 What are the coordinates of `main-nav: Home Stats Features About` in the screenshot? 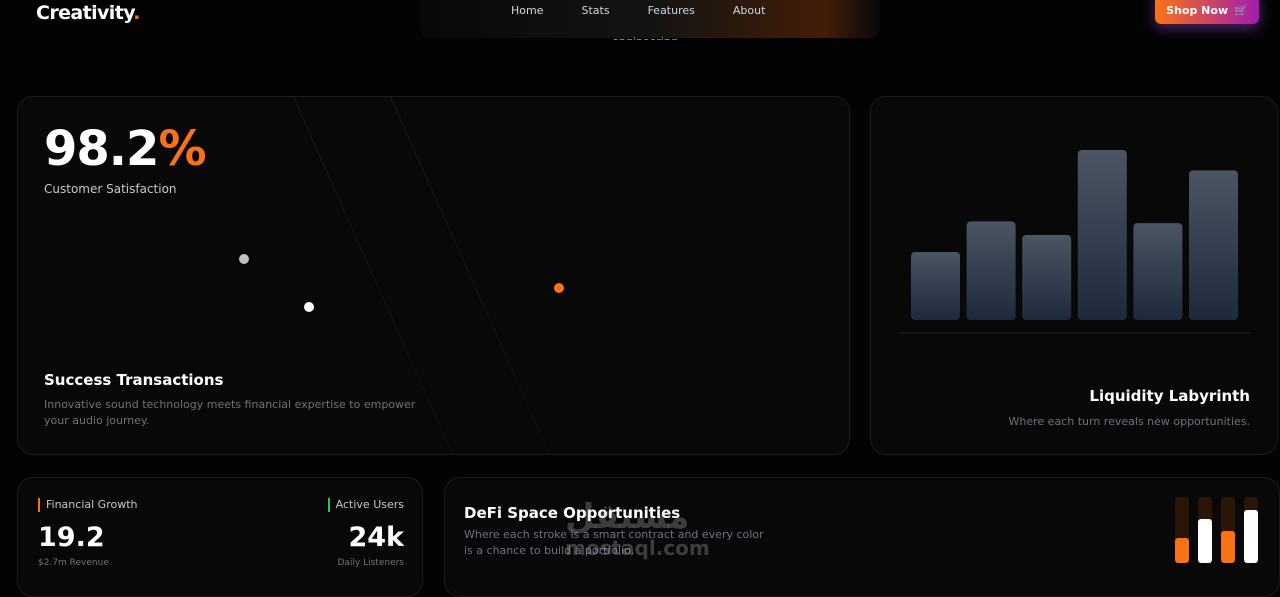 It's located at (638, 10).